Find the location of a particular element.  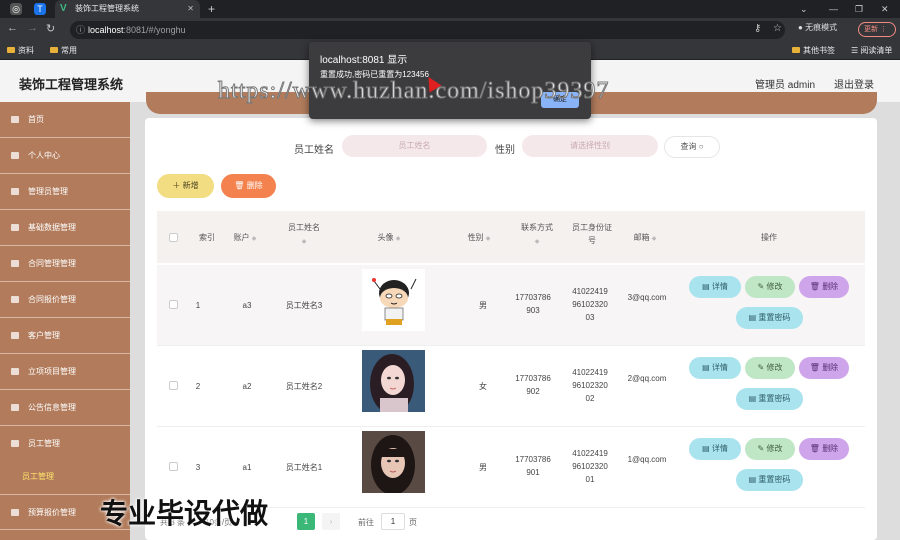

back-icon: ← is located at coordinates (12, 28).